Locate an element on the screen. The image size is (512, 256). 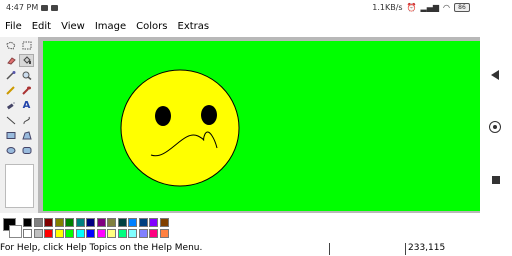
menu-colors: Colors is located at coordinates (151, 26).